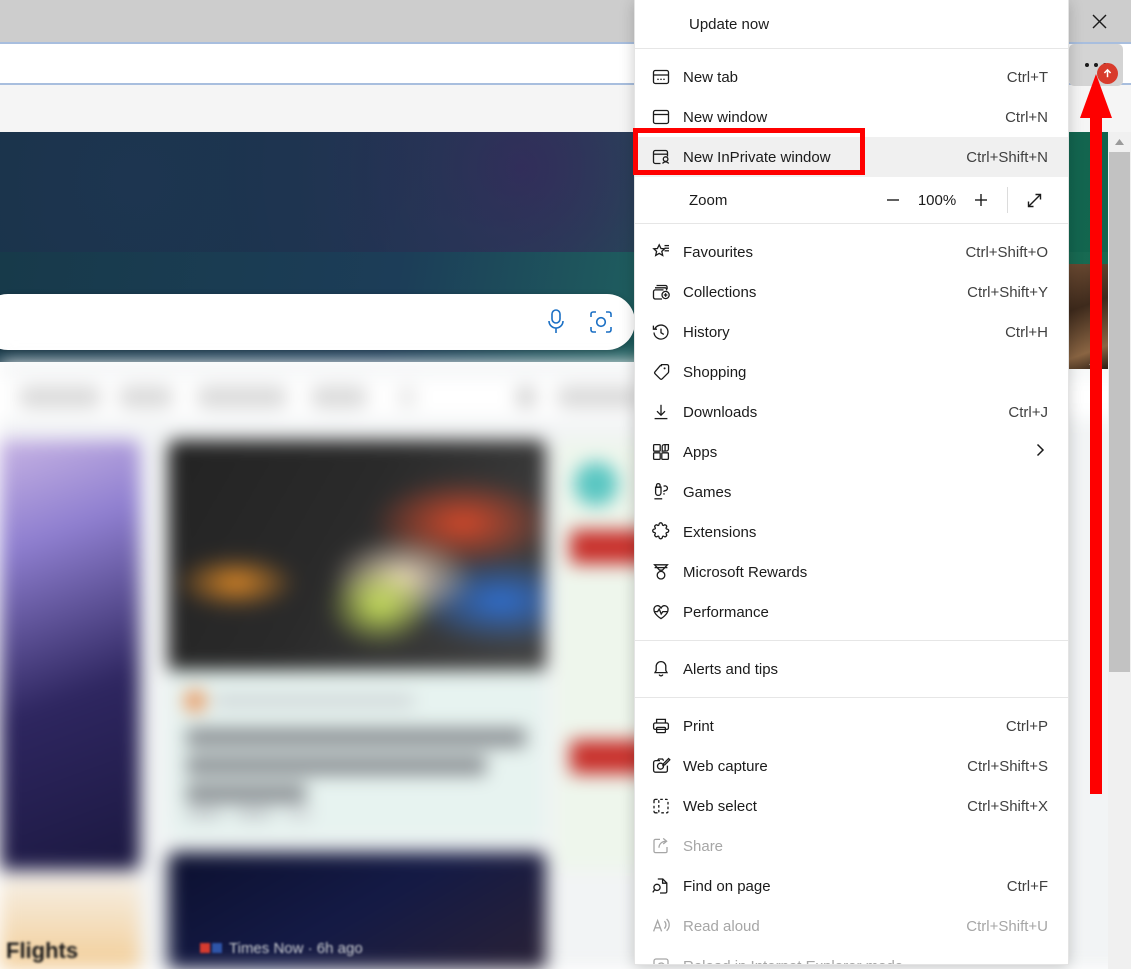 This screenshot has width=1131, height=969. I want to click on performance-icon, so click(666, 612).